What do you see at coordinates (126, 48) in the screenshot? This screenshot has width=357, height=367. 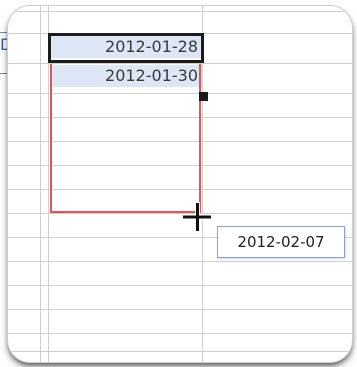 I see `active-cell-border` at bounding box center [126, 48].